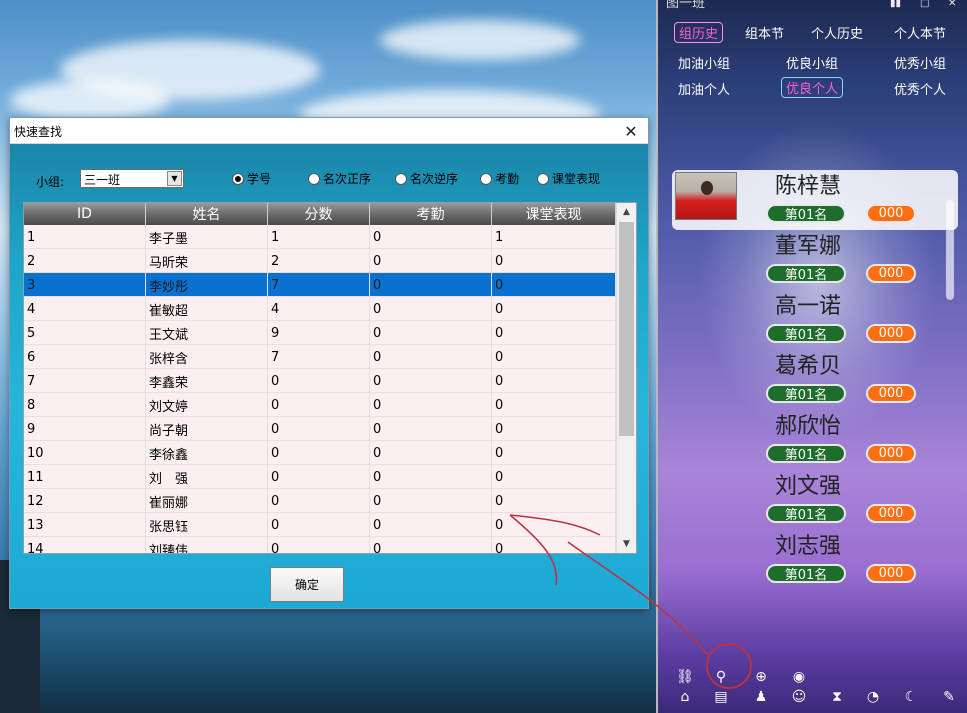 The image size is (967, 713). I want to click on document-icon: ▤, so click(721, 697).